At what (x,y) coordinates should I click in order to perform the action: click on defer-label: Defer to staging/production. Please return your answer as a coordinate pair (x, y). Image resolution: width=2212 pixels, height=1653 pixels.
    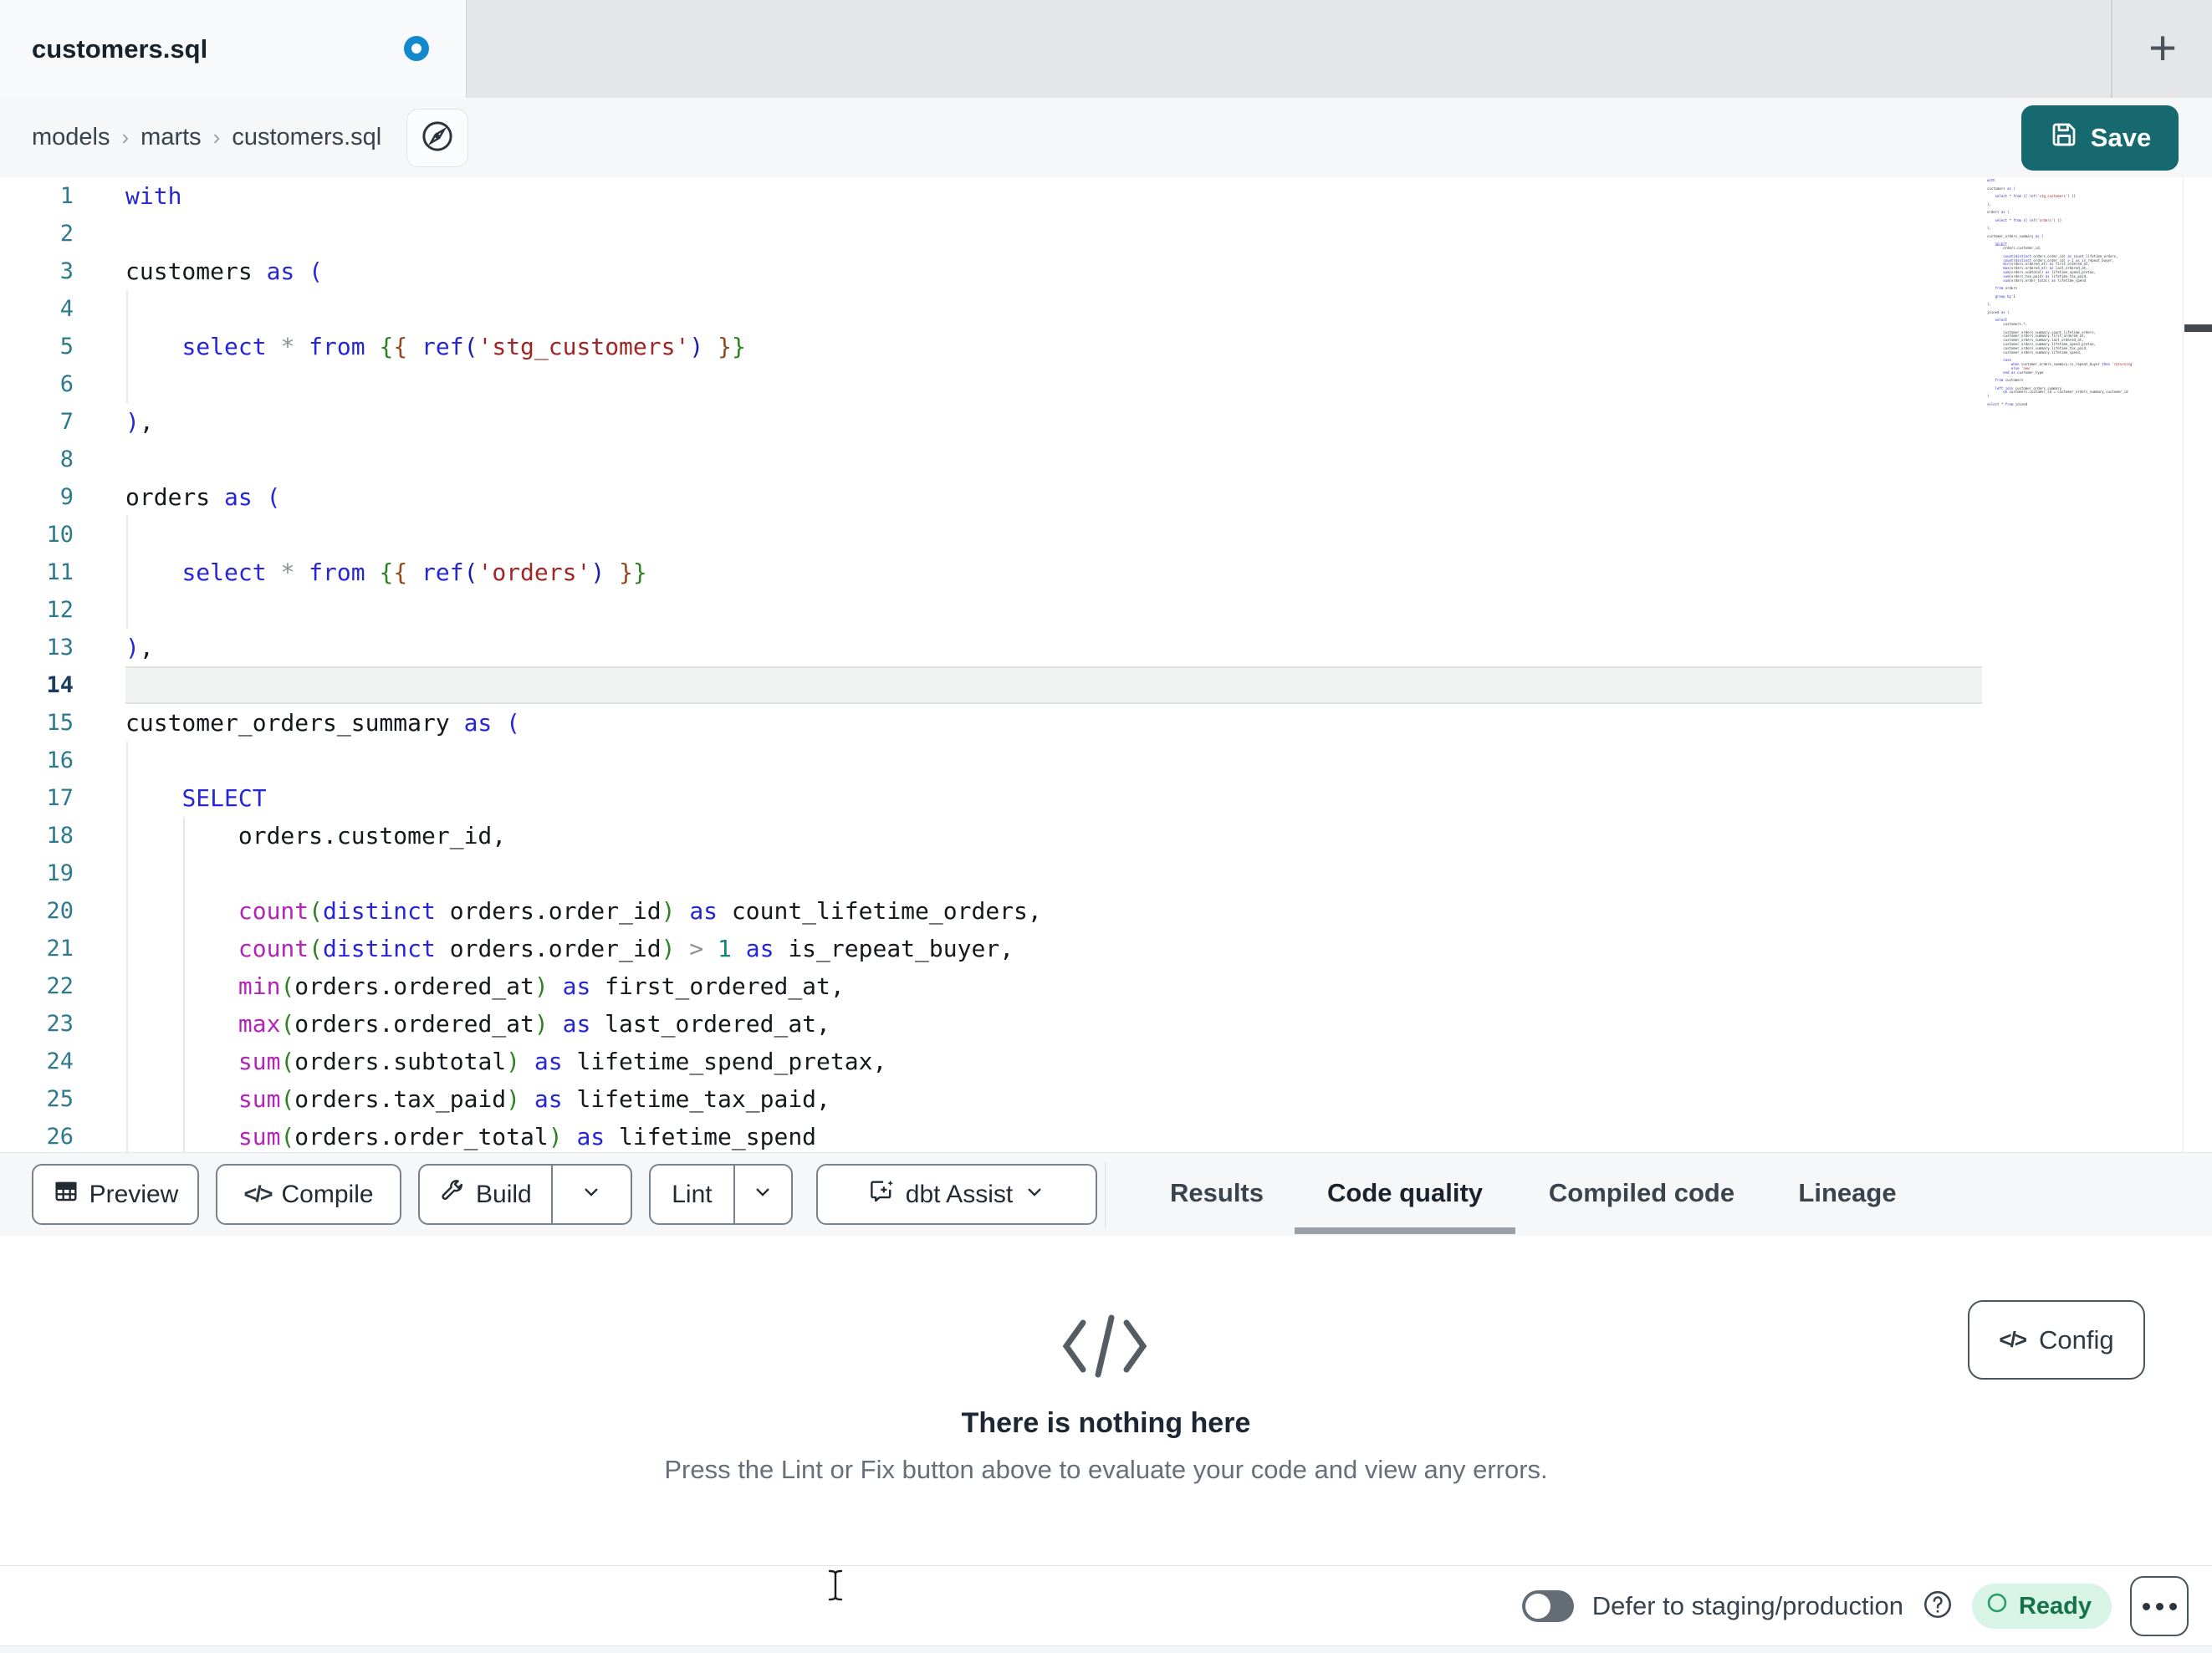
    Looking at the image, I should click on (1747, 1605).